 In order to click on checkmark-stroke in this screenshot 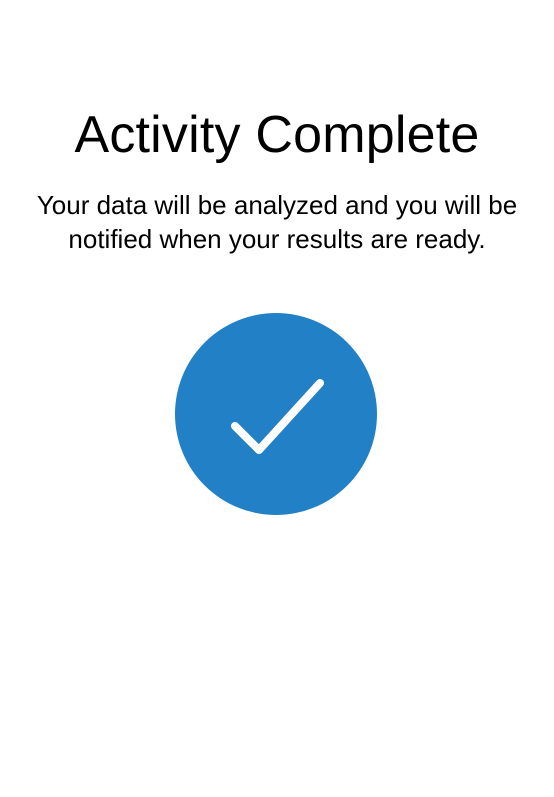, I will do `click(277, 416)`.